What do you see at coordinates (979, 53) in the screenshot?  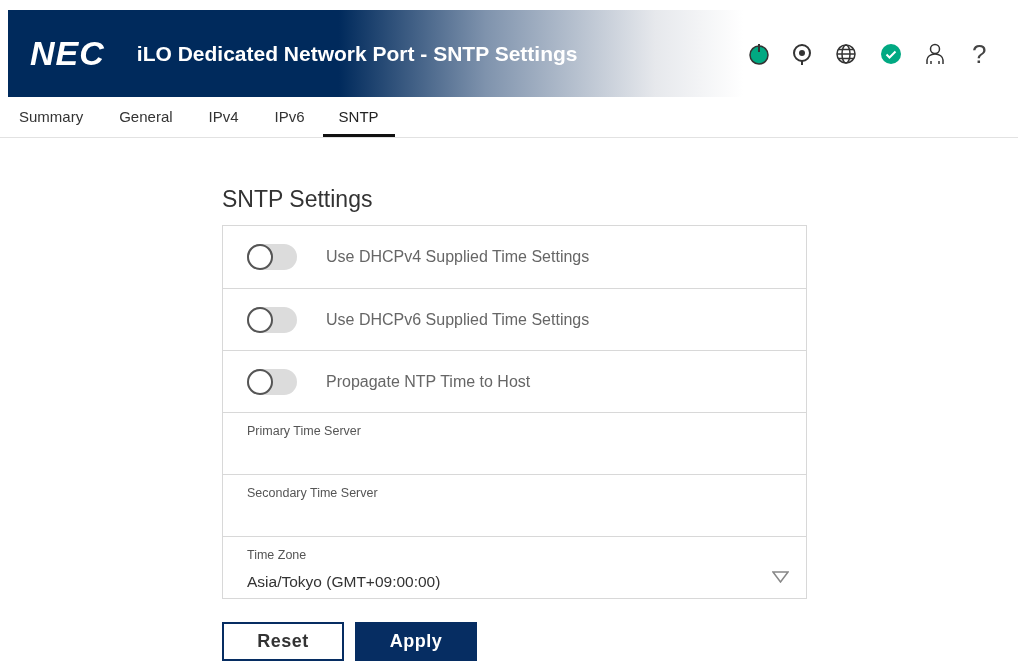 I see `help-icon: ?` at bounding box center [979, 53].